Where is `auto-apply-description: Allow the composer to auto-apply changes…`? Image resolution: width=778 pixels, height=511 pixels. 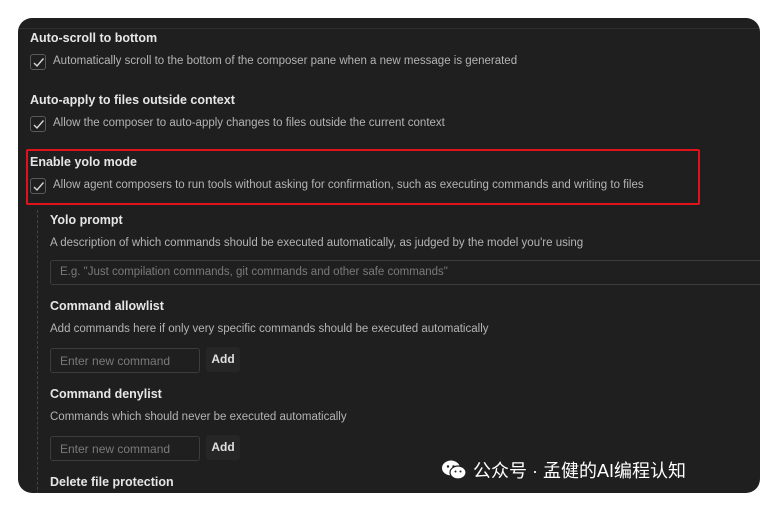 auto-apply-description: Allow the composer to auto-apply changes… is located at coordinates (249, 123).